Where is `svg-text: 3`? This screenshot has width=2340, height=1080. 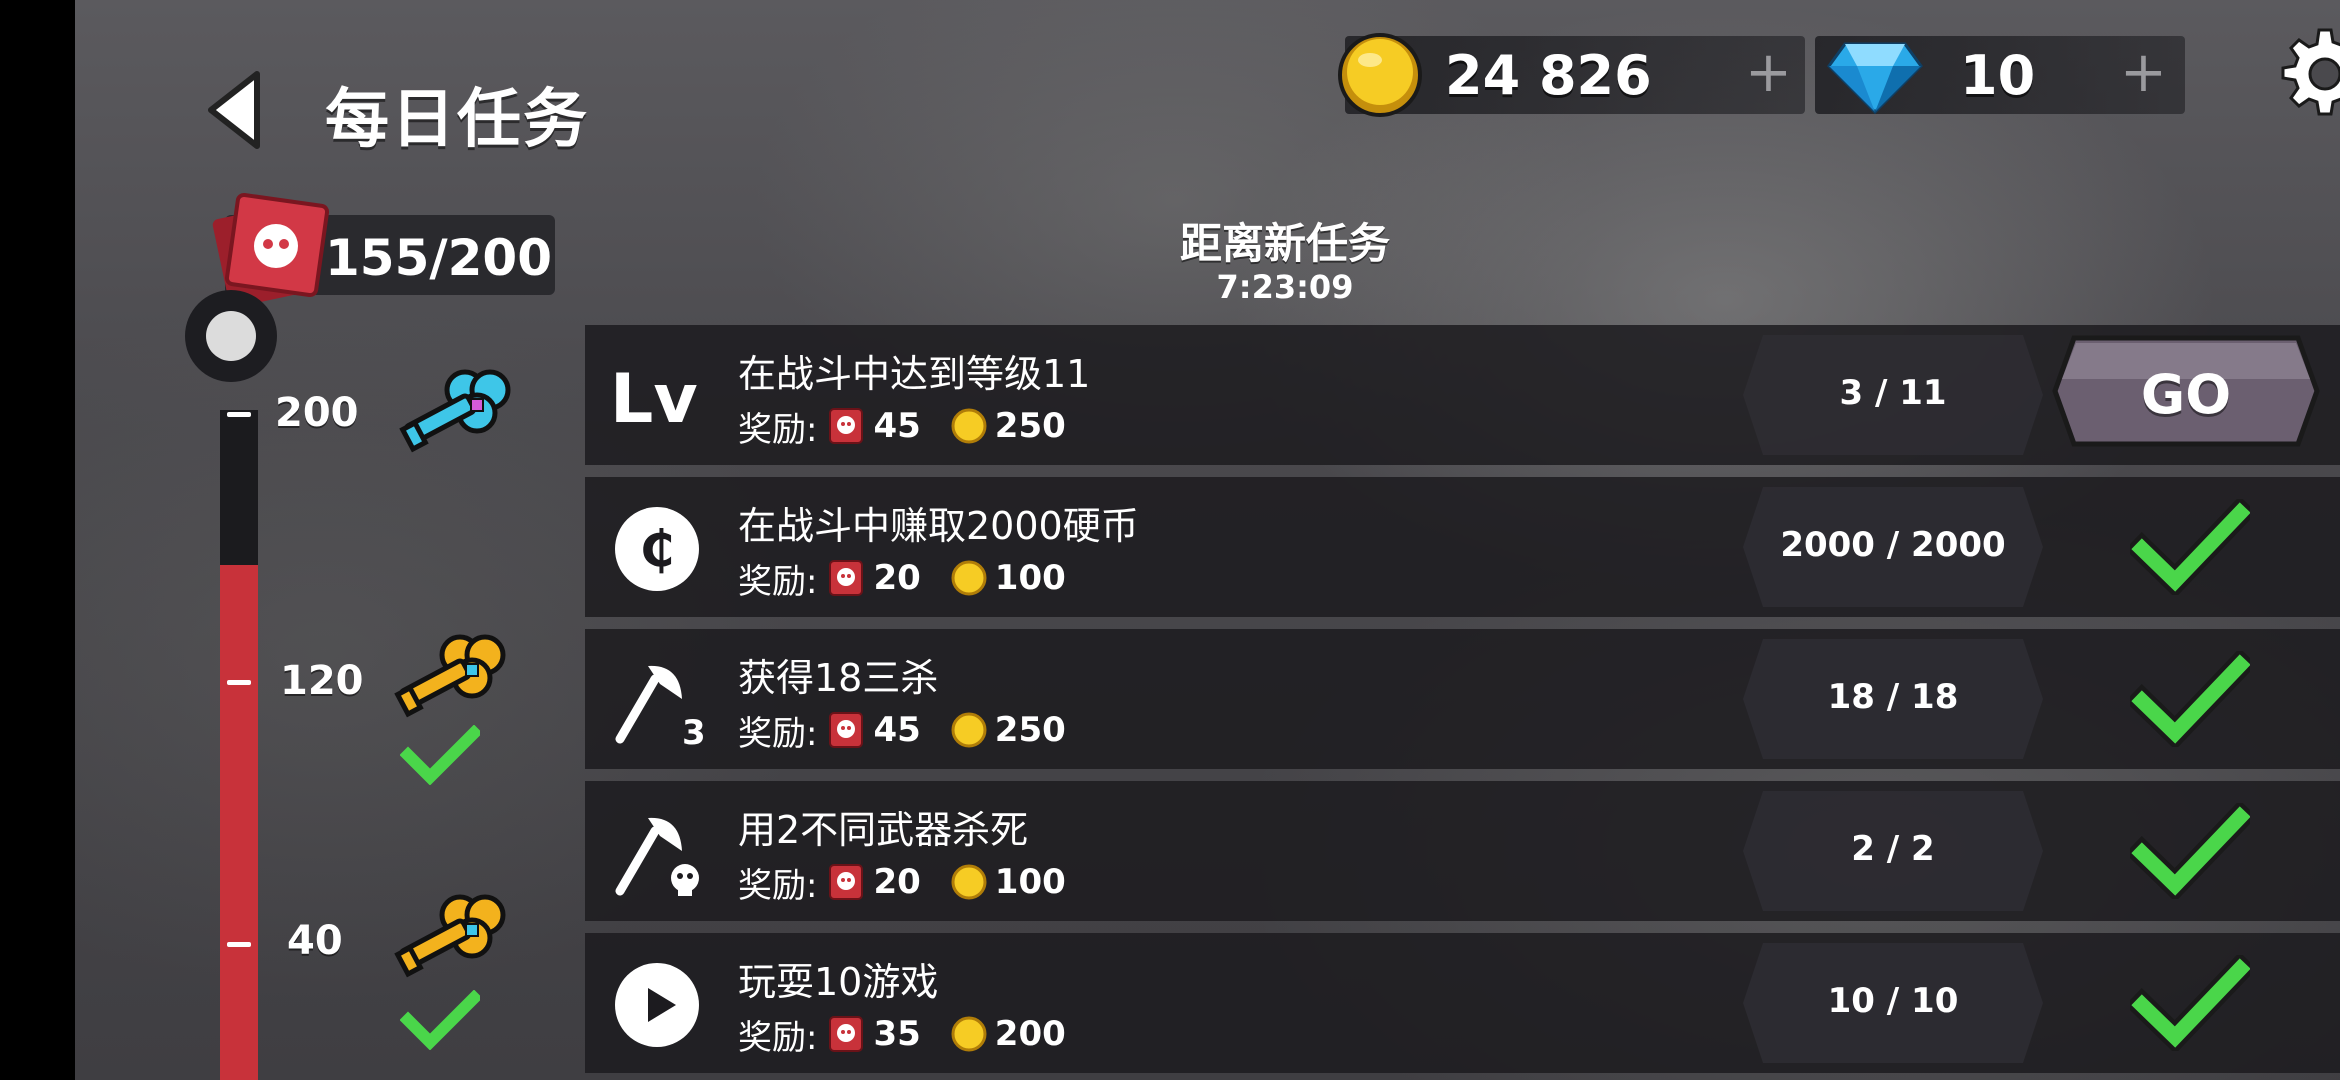 svg-text: 3 is located at coordinates (693, 731).